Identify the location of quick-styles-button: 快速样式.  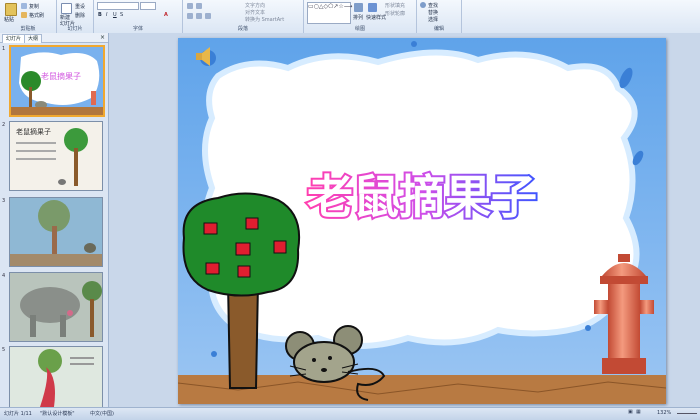
(376, 17).